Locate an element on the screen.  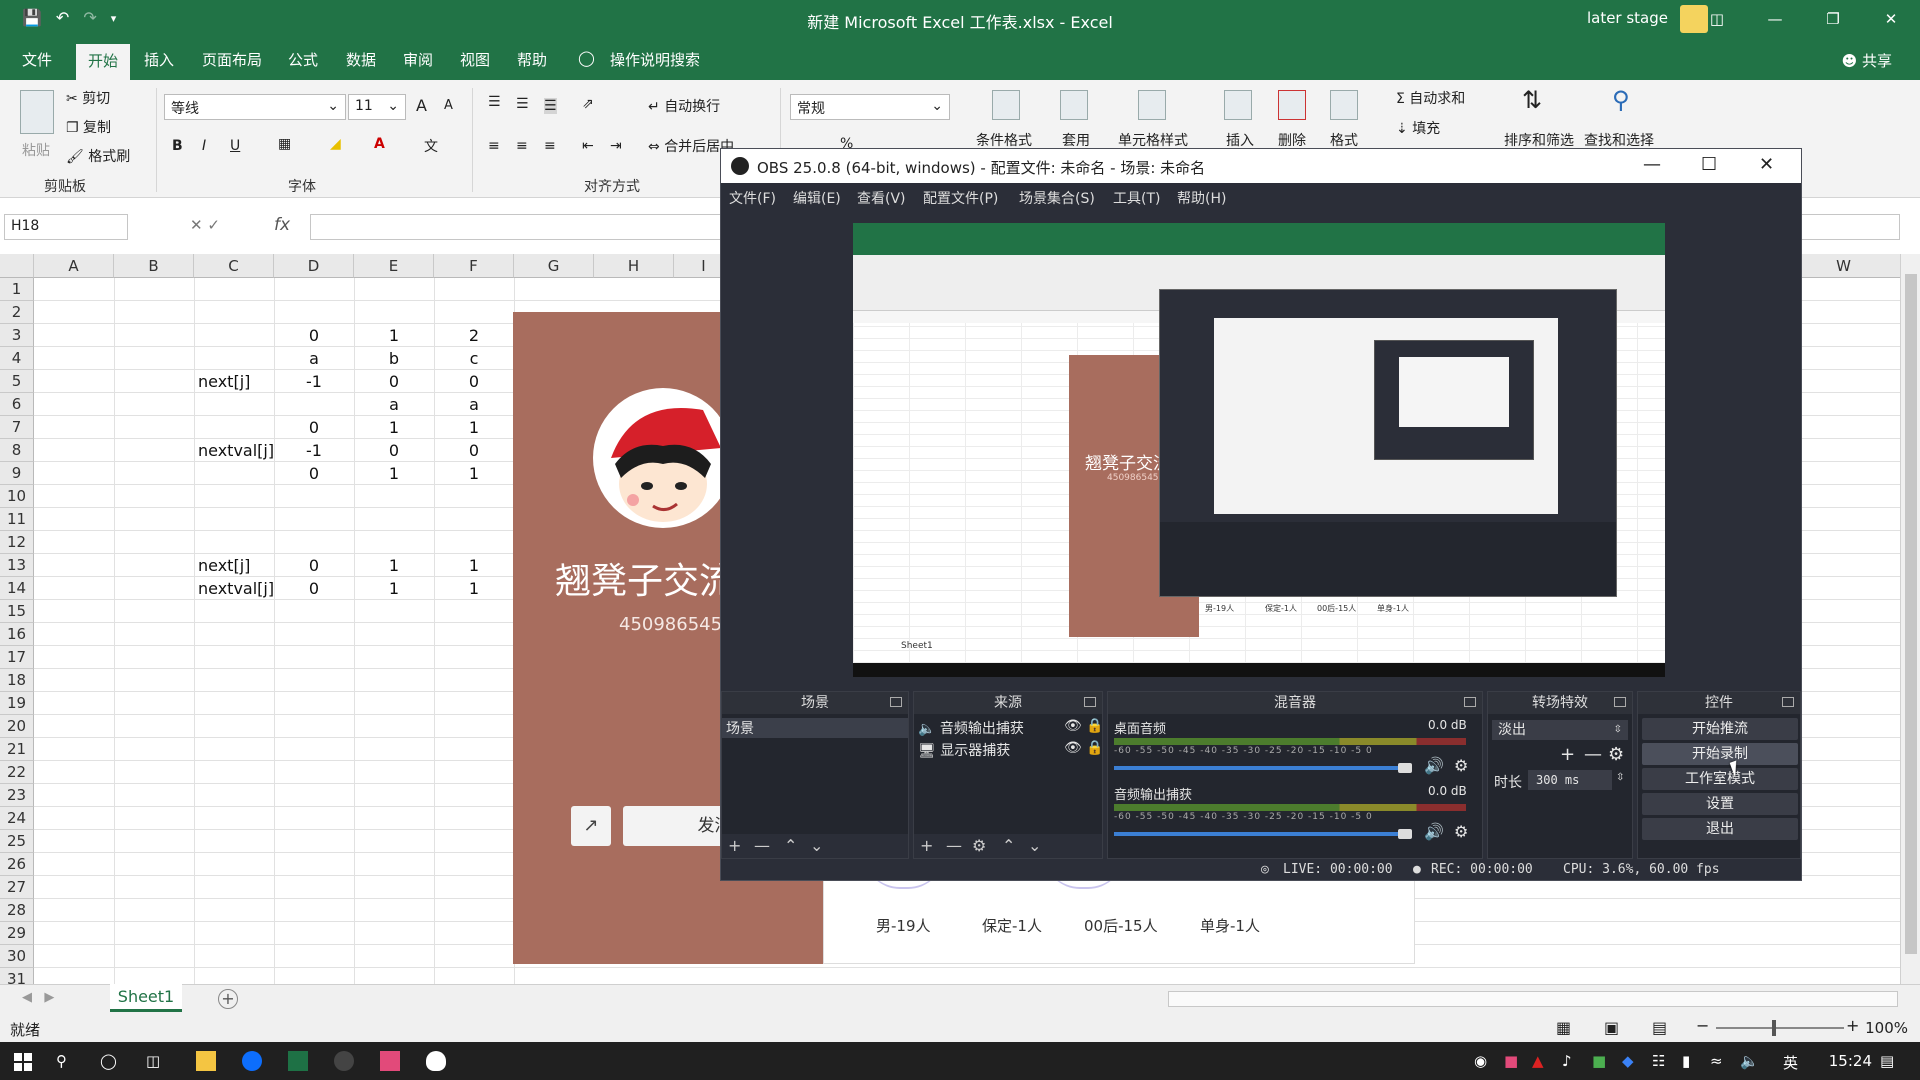
lock-icon: 🔒 is located at coordinates (1094, 748).